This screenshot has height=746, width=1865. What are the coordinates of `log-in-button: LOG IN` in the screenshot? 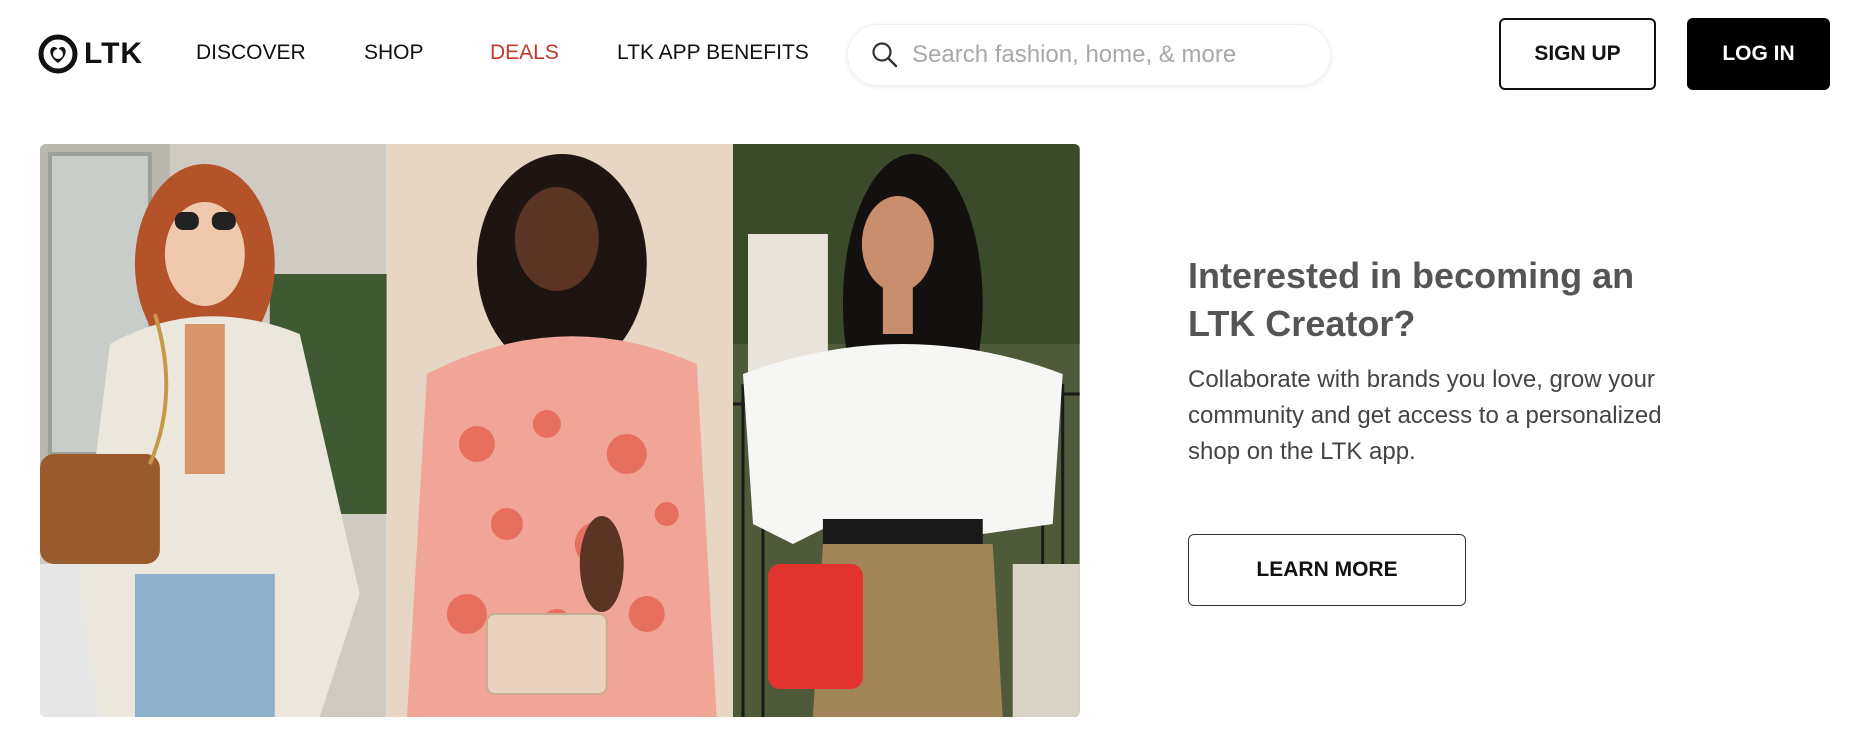 It's located at (1758, 54).